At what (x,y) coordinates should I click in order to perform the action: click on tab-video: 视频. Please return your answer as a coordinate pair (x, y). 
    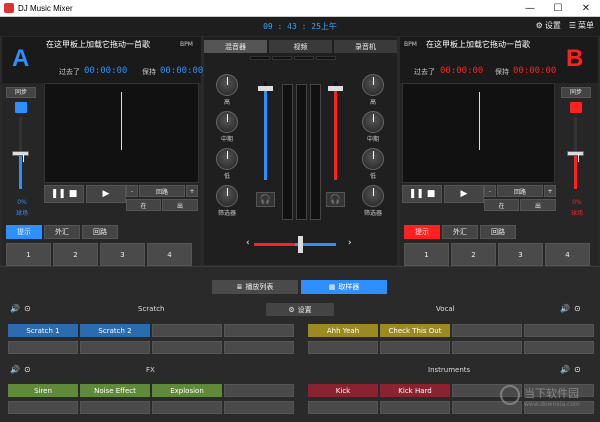
    Looking at the image, I should click on (300, 46).